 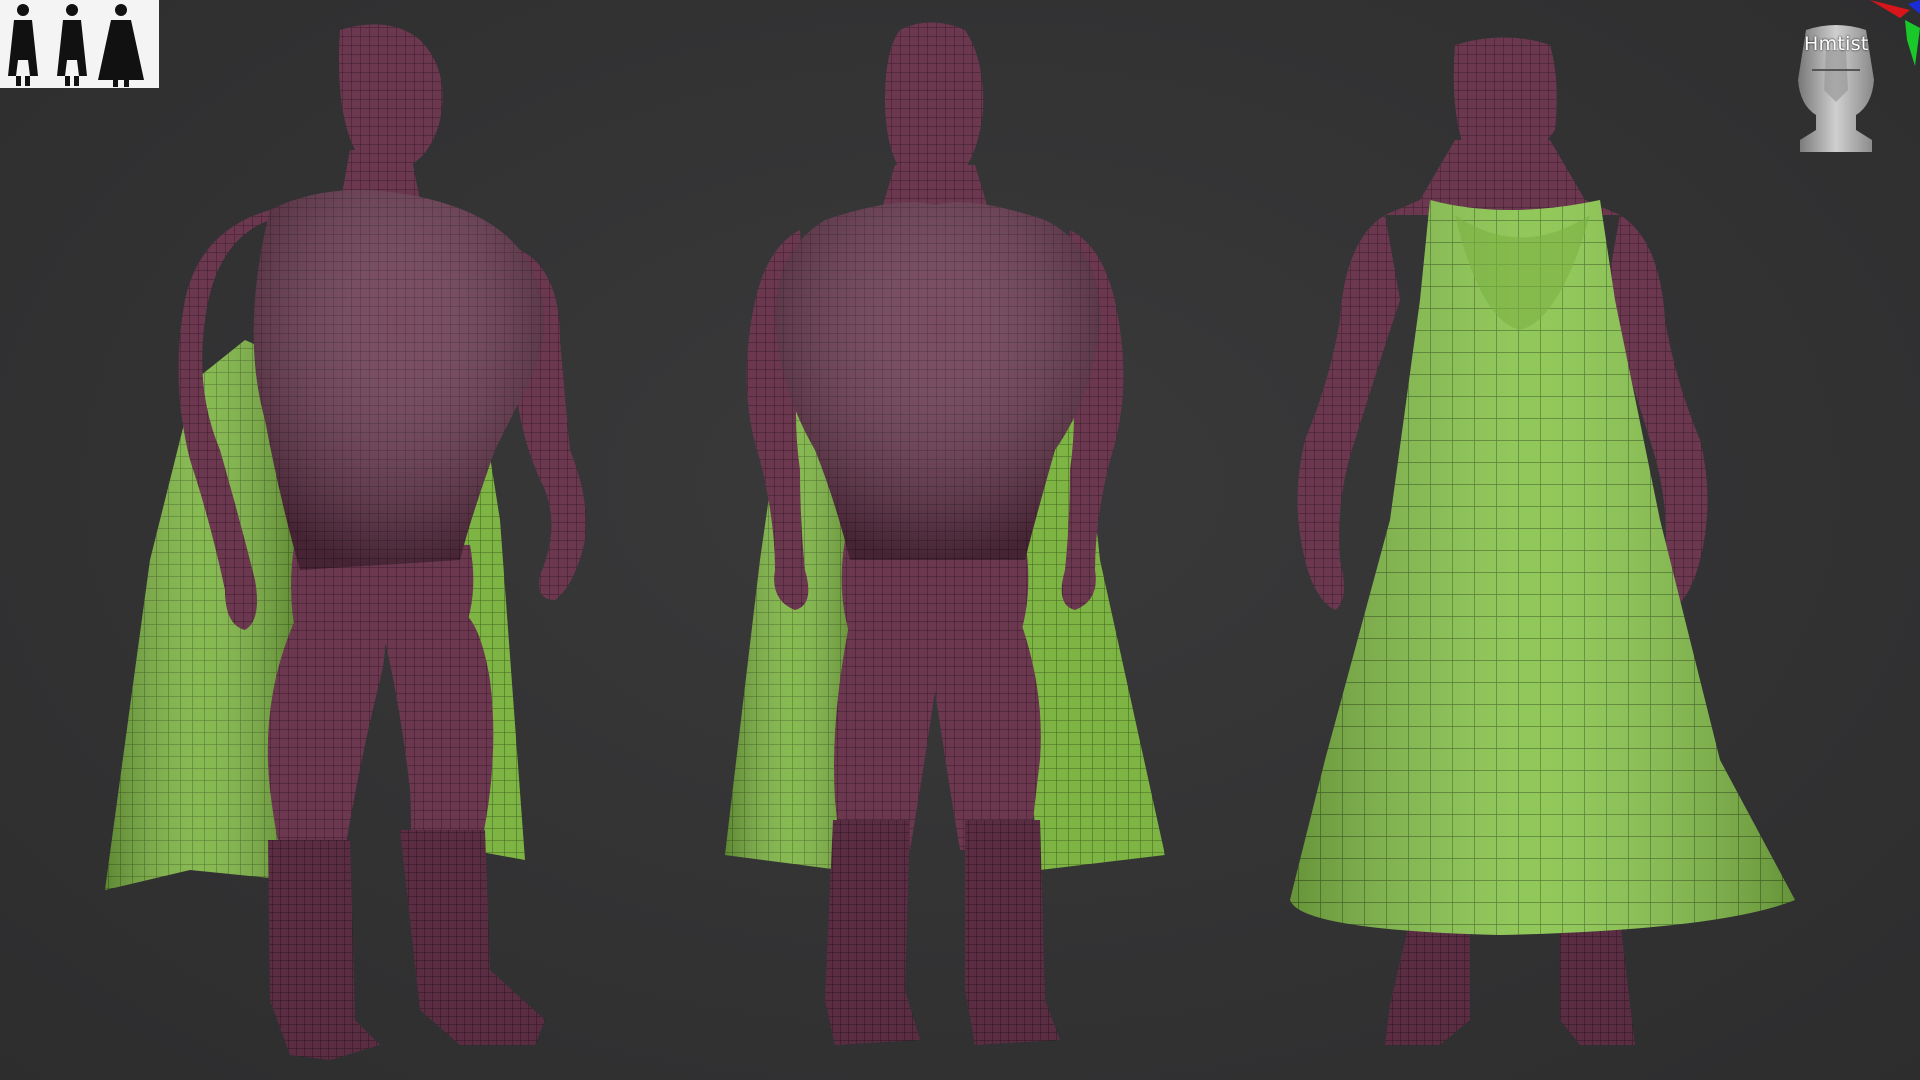 I want to click on navigation-cube-label: Hmtist, so click(x=1836, y=44).